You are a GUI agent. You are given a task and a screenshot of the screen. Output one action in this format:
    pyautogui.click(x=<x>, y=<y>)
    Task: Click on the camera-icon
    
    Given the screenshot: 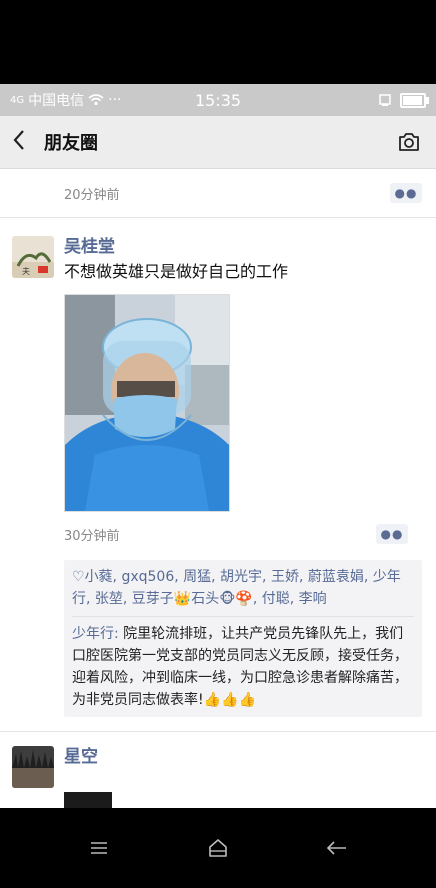 What is the action you would take?
    pyautogui.click(x=409, y=142)
    